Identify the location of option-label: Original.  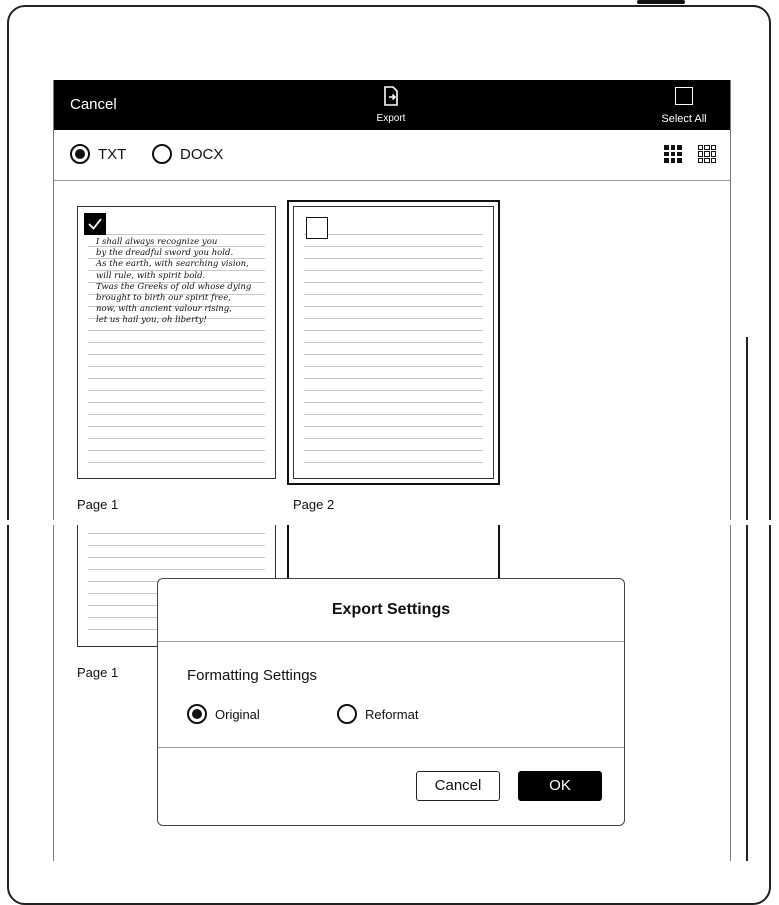
(237, 714).